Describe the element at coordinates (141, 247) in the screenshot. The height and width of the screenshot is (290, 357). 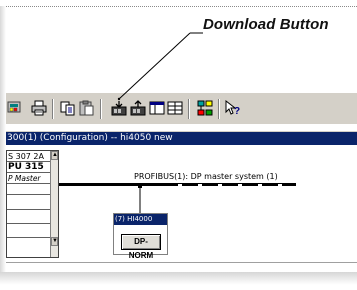
I see `dp-norm-module: DP-NORM` at that location.